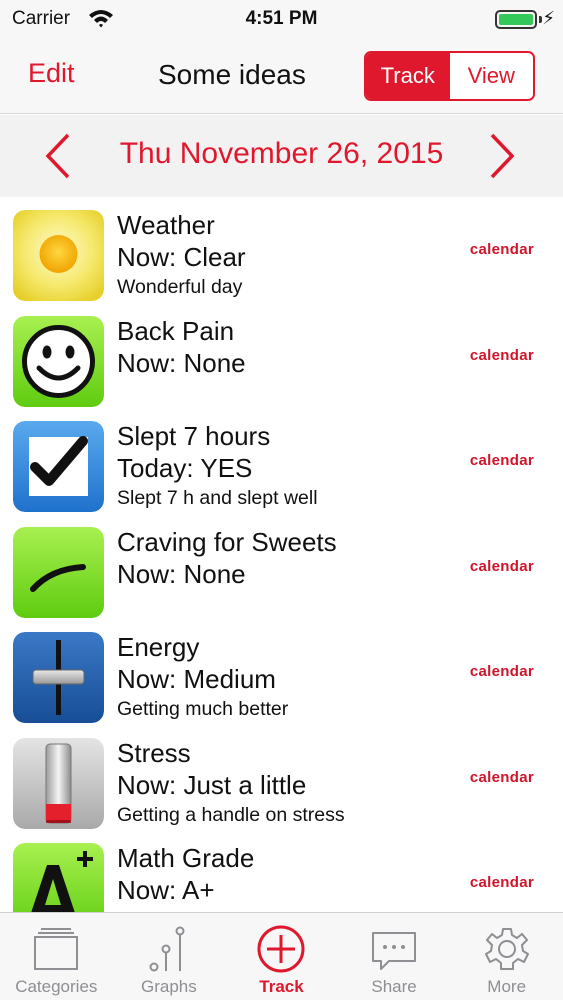 The image size is (563, 1000). I want to click on status-bar: Carrier 4:51 PM ⚡, so click(281, 20).